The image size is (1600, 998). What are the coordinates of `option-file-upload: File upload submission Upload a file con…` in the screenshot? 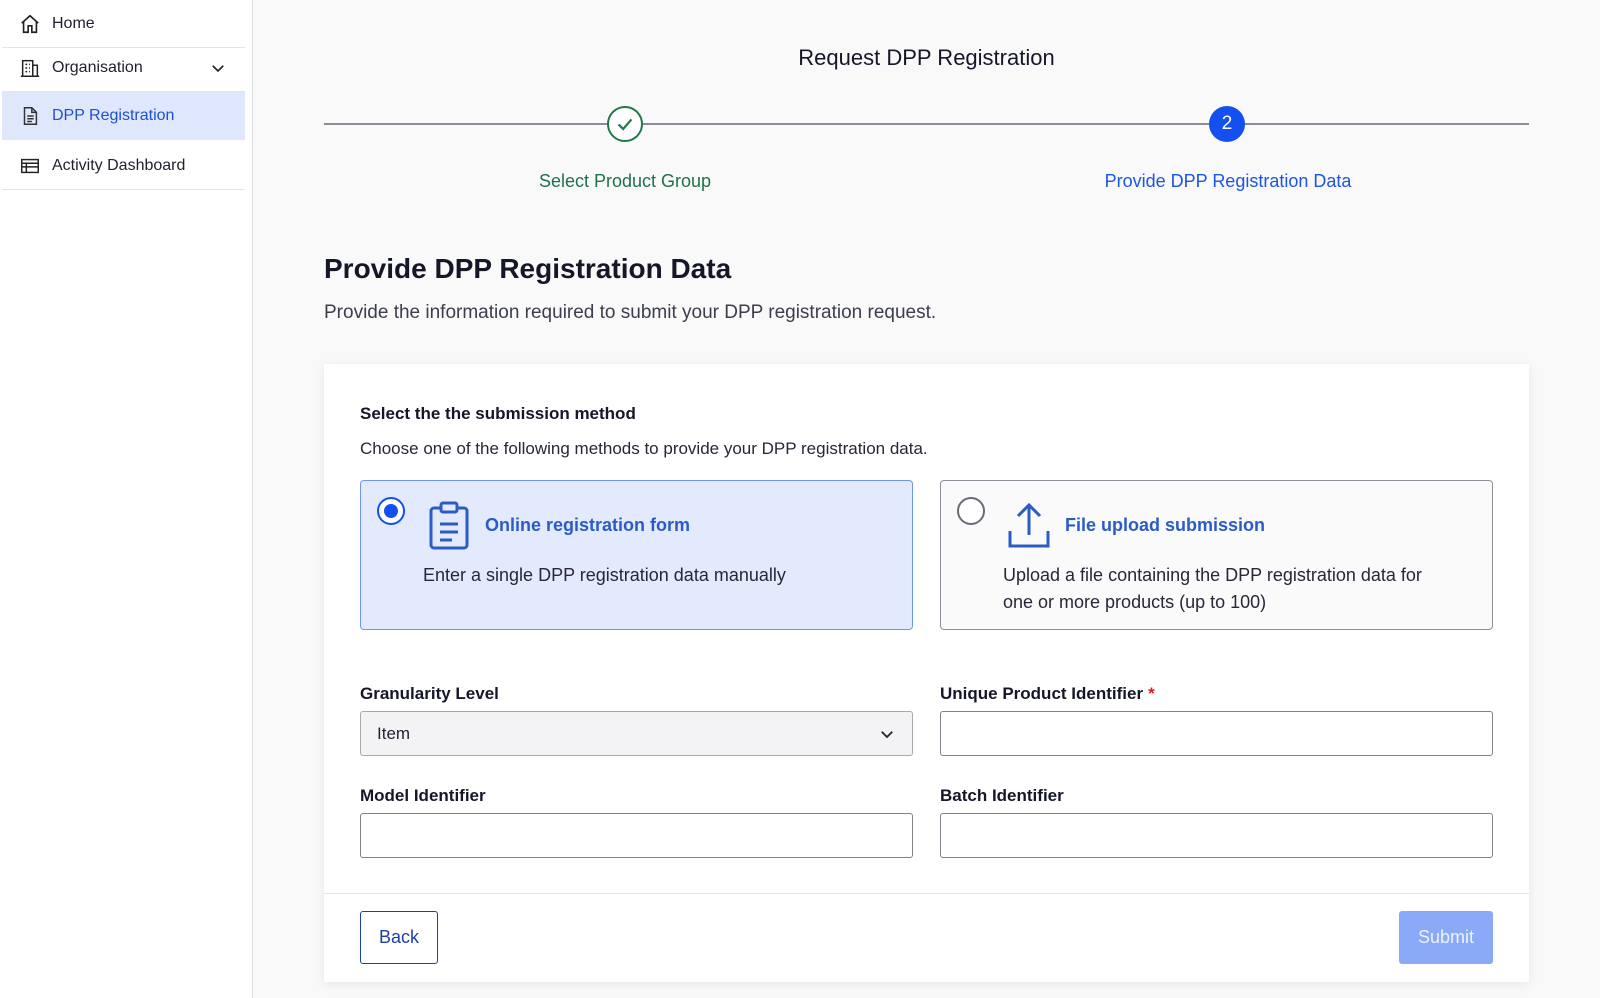 It's located at (1216, 555).